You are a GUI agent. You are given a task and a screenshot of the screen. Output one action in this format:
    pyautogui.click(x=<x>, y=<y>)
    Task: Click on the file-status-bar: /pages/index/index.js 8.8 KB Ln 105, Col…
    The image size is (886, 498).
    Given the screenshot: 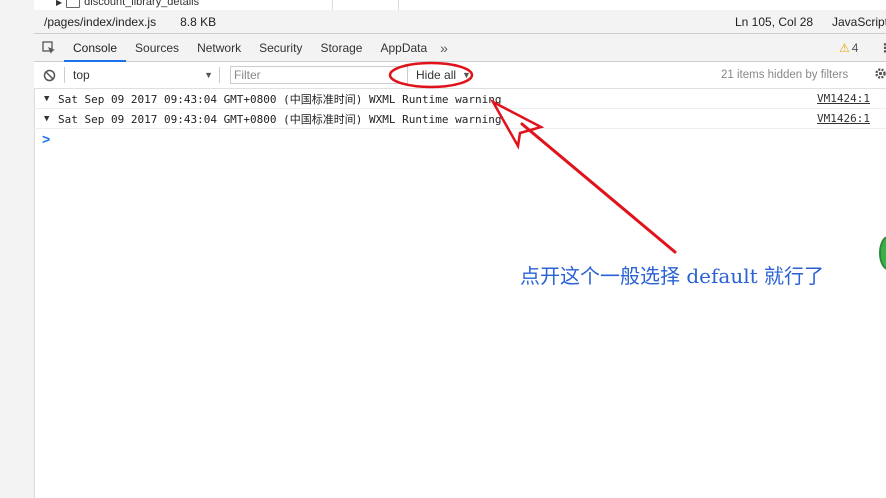 What is the action you would take?
    pyautogui.click(x=460, y=22)
    